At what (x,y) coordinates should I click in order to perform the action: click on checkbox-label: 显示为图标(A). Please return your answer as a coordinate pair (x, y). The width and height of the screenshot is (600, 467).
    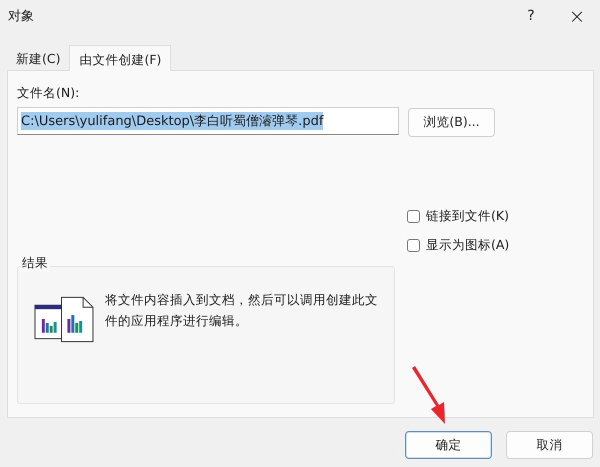
    Looking at the image, I should click on (468, 245).